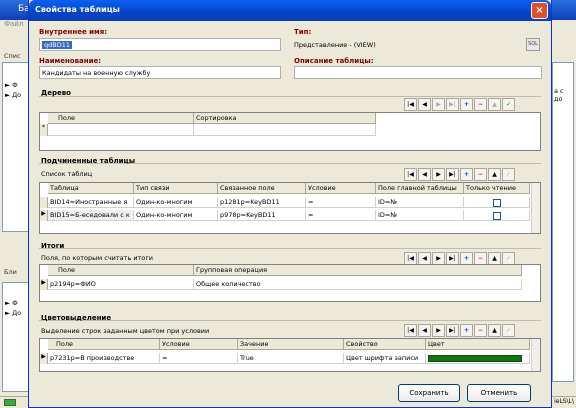  What do you see at coordinates (121, 270) in the screenshot?
I see `totals-header-field: Поле` at bounding box center [121, 270].